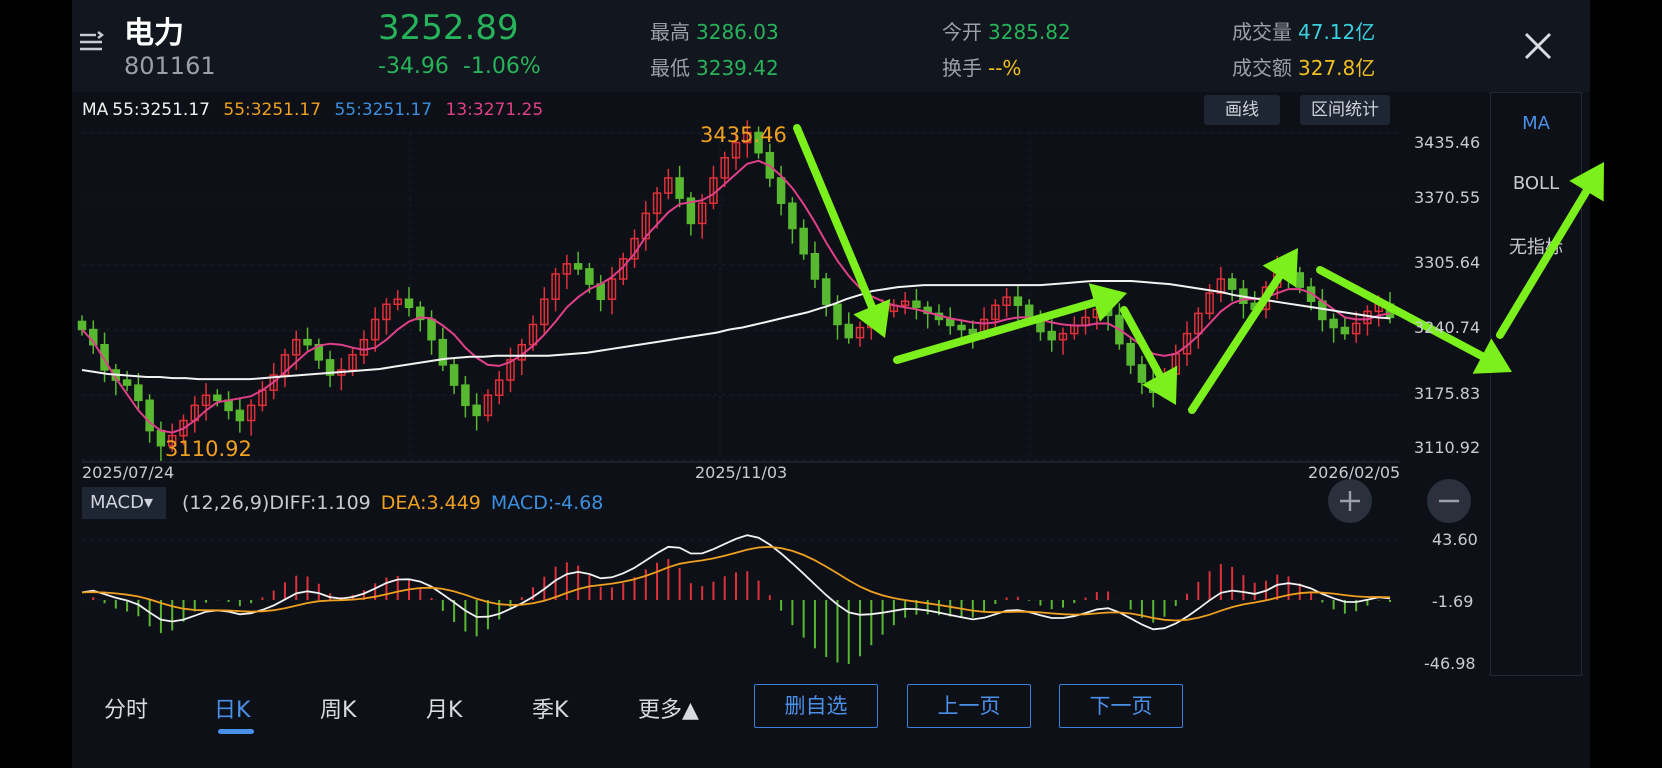  I want to click on macd-dea: DEA:3.449, so click(430, 503).